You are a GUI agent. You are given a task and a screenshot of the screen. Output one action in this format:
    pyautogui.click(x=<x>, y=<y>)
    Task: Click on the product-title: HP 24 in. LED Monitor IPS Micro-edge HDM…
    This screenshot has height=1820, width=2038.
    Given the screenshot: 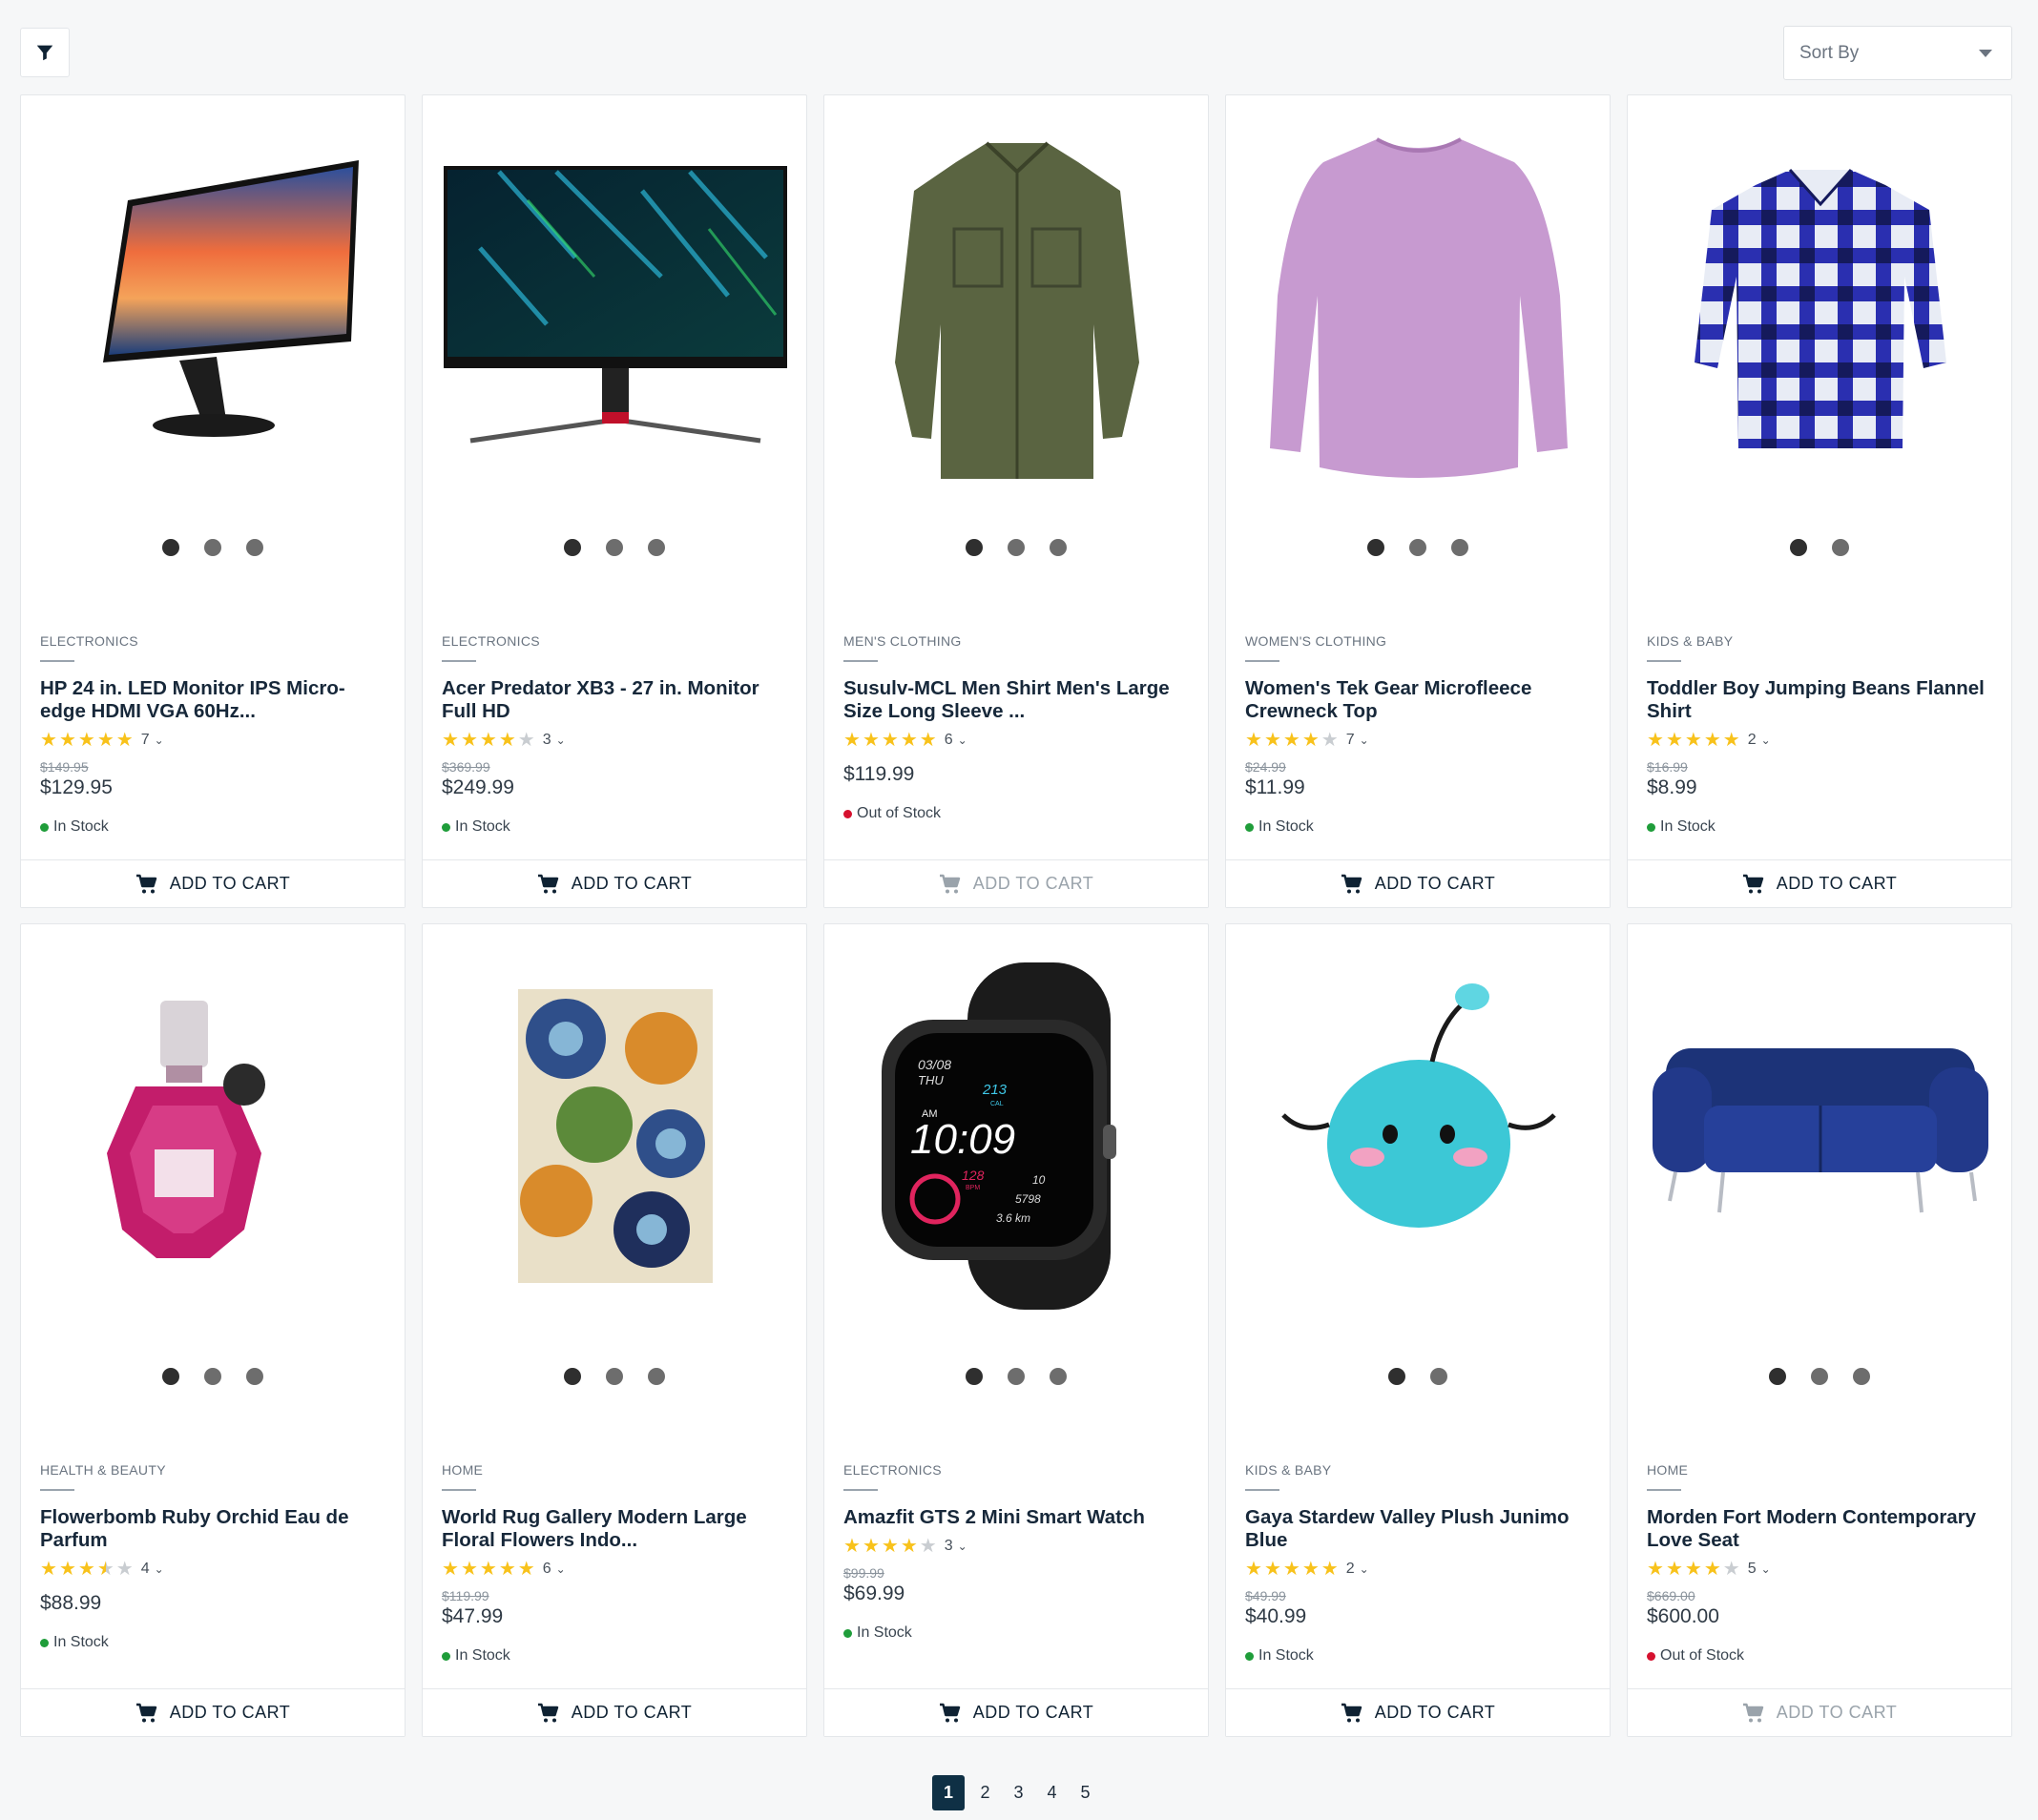 What is the action you would take?
    pyautogui.click(x=212, y=700)
    